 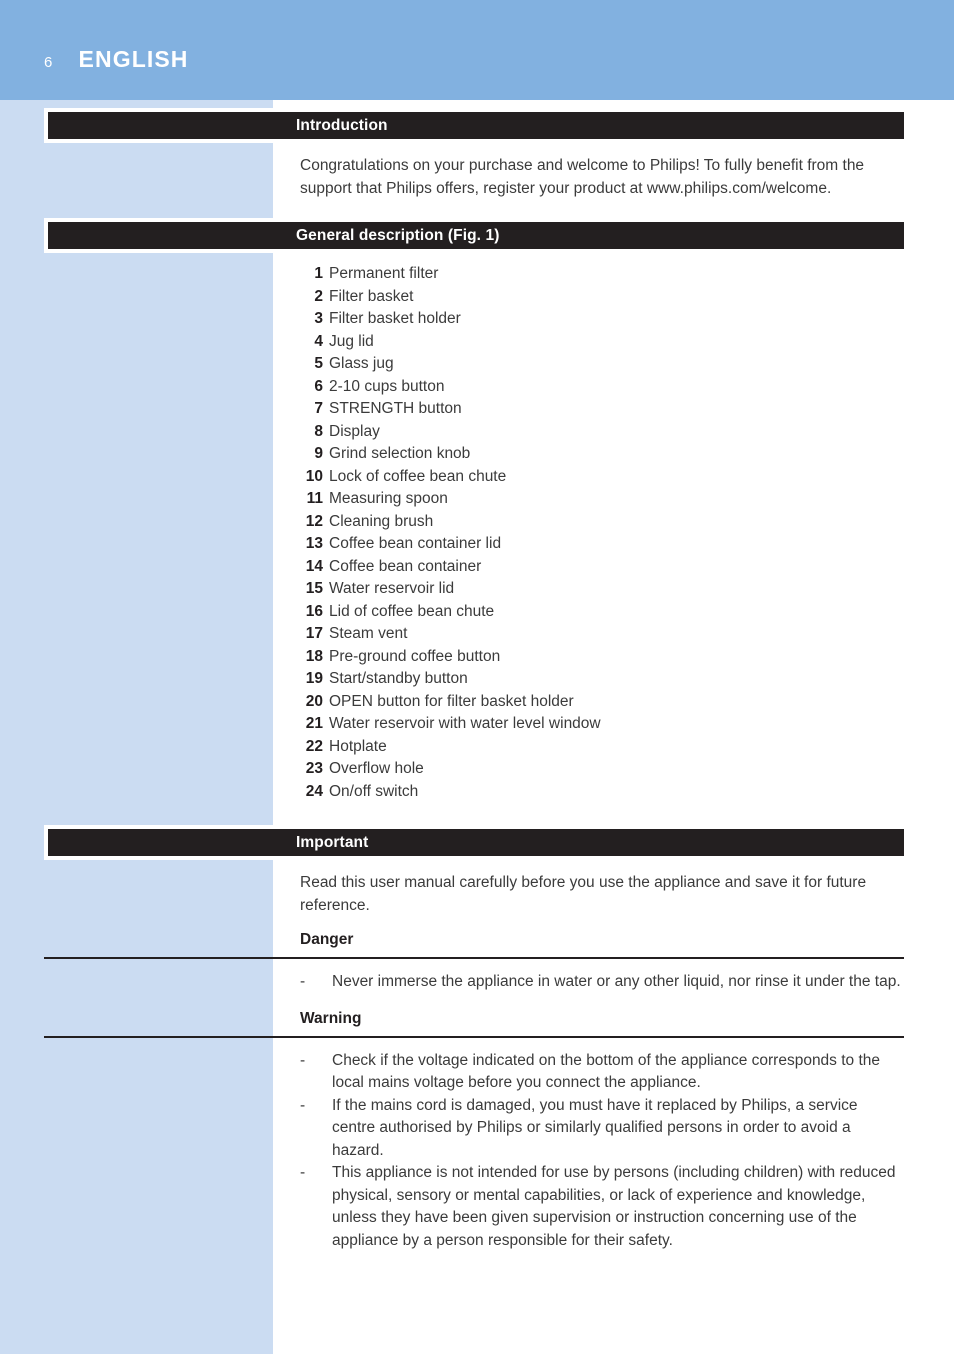 I want to click on section-bar-general-description: General description (Fig. 1), so click(x=476, y=235).